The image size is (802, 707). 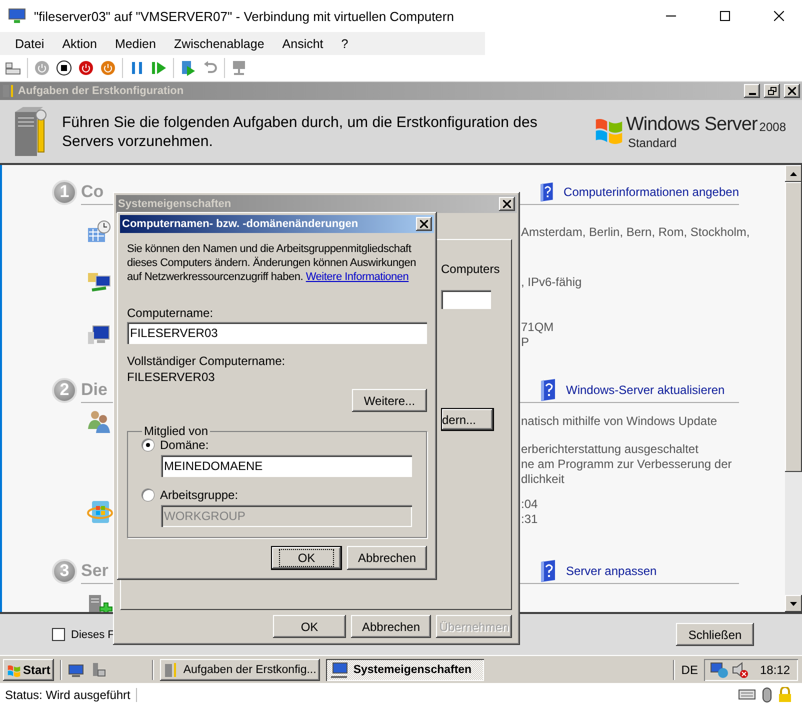 What do you see at coordinates (101, 91) in the screenshot?
I see `window-title: Aufgaben der Erstkonfiguration` at bounding box center [101, 91].